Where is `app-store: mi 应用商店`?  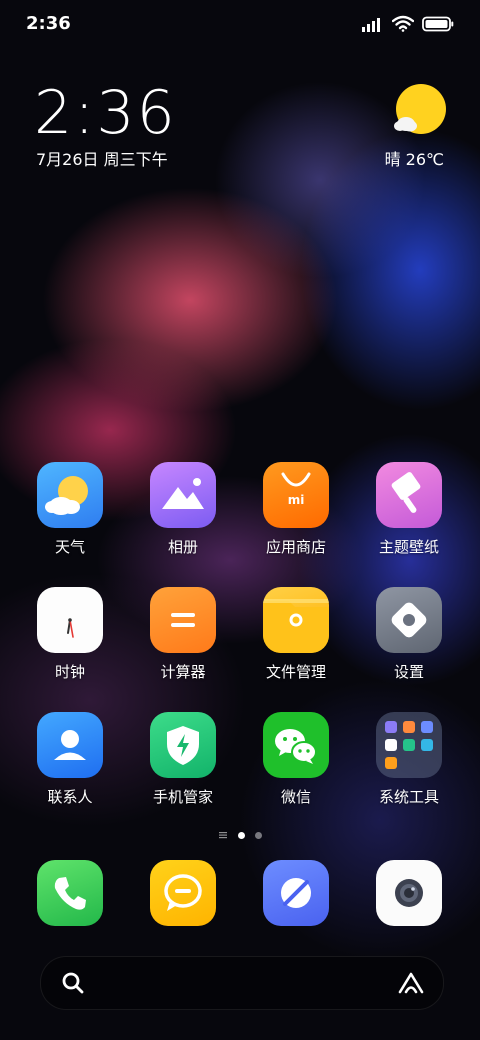
app-store: mi 应用商店 is located at coordinates (296, 509).